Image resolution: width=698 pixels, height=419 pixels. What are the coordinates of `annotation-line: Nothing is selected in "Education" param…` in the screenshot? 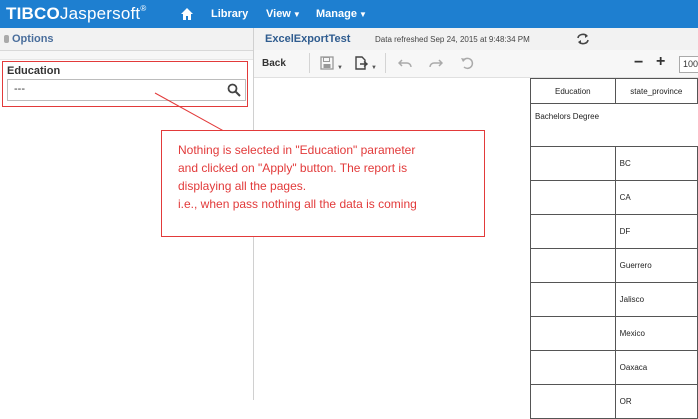 It's located at (297, 150).